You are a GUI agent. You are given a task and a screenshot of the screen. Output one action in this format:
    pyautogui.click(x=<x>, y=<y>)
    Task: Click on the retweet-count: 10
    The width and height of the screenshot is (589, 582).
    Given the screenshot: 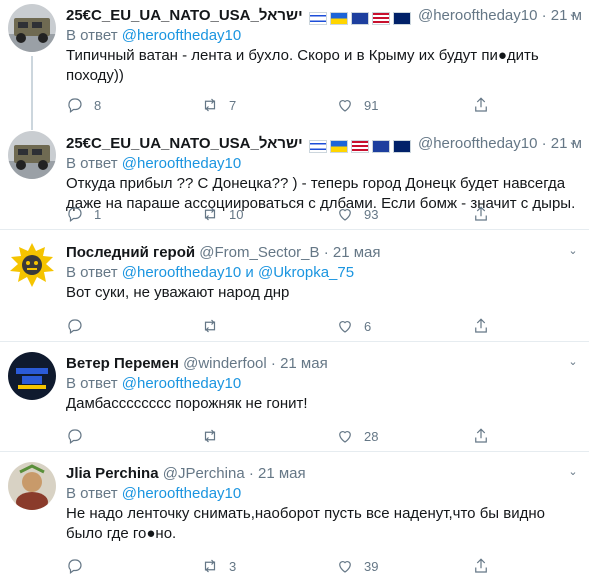 What is the action you would take?
    pyautogui.click(x=236, y=214)
    